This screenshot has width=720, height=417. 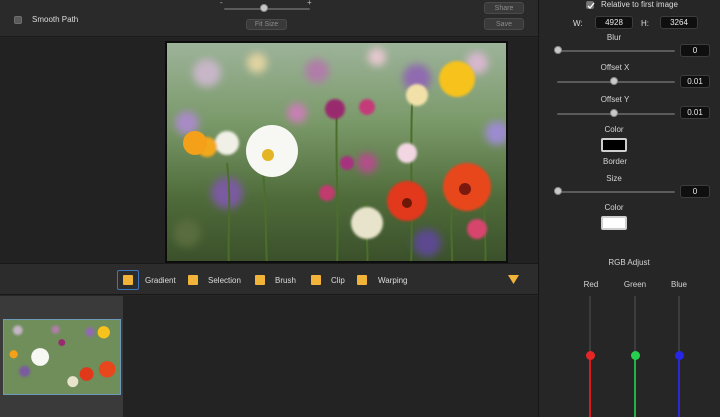 What do you see at coordinates (193, 280) in the screenshot?
I see `selection-tool-icon` at bounding box center [193, 280].